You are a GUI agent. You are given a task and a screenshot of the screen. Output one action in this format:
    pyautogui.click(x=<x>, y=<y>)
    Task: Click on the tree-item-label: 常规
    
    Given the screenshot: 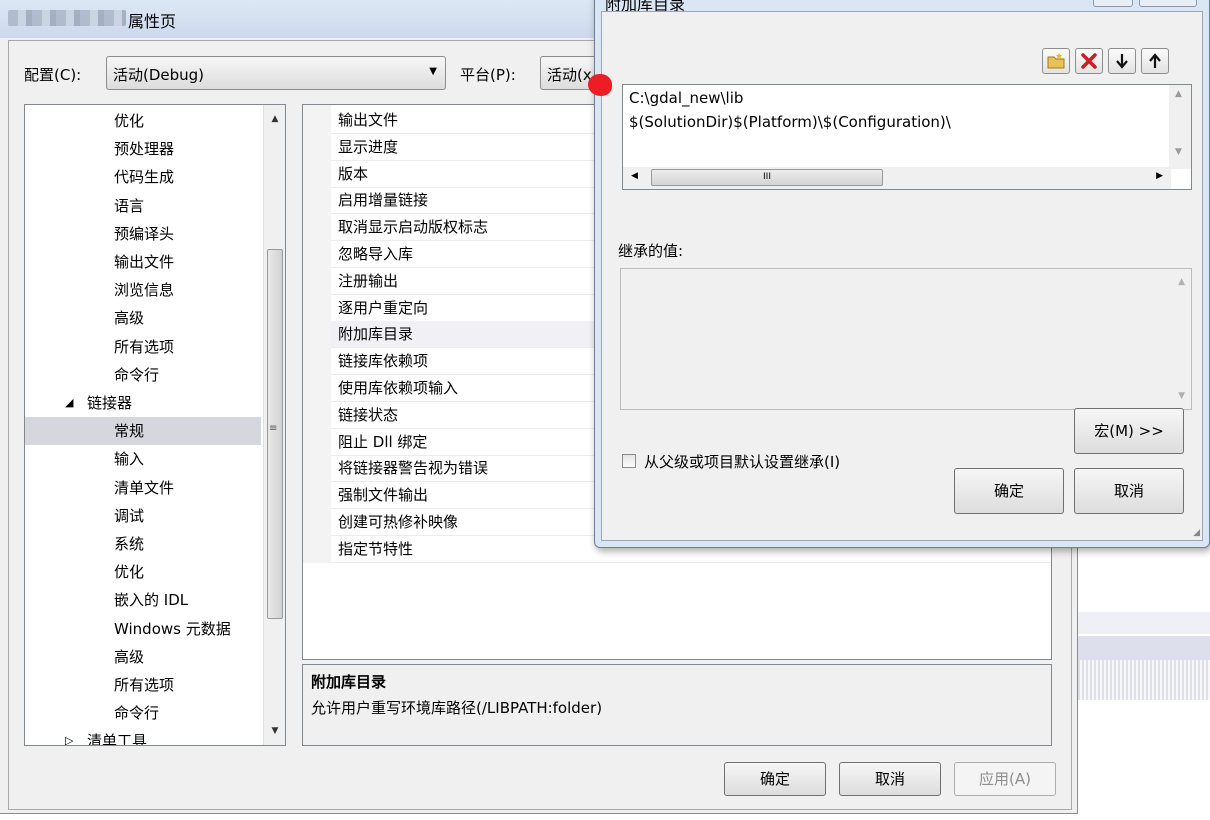 What is the action you would take?
    pyautogui.click(x=129, y=431)
    